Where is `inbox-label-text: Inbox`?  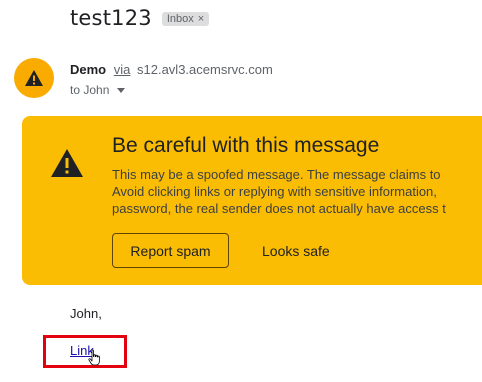
inbox-label-text: Inbox is located at coordinates (180, 19).